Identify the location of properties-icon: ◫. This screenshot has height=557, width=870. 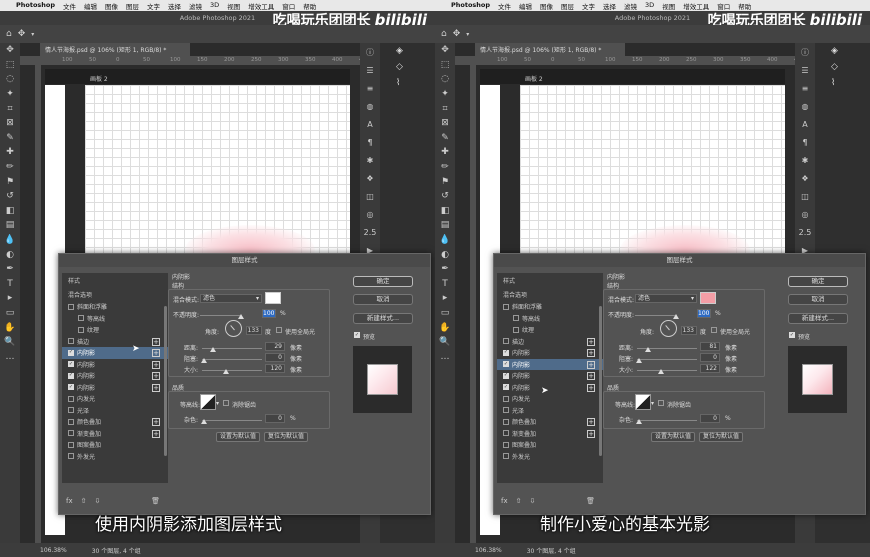
(805, 196).